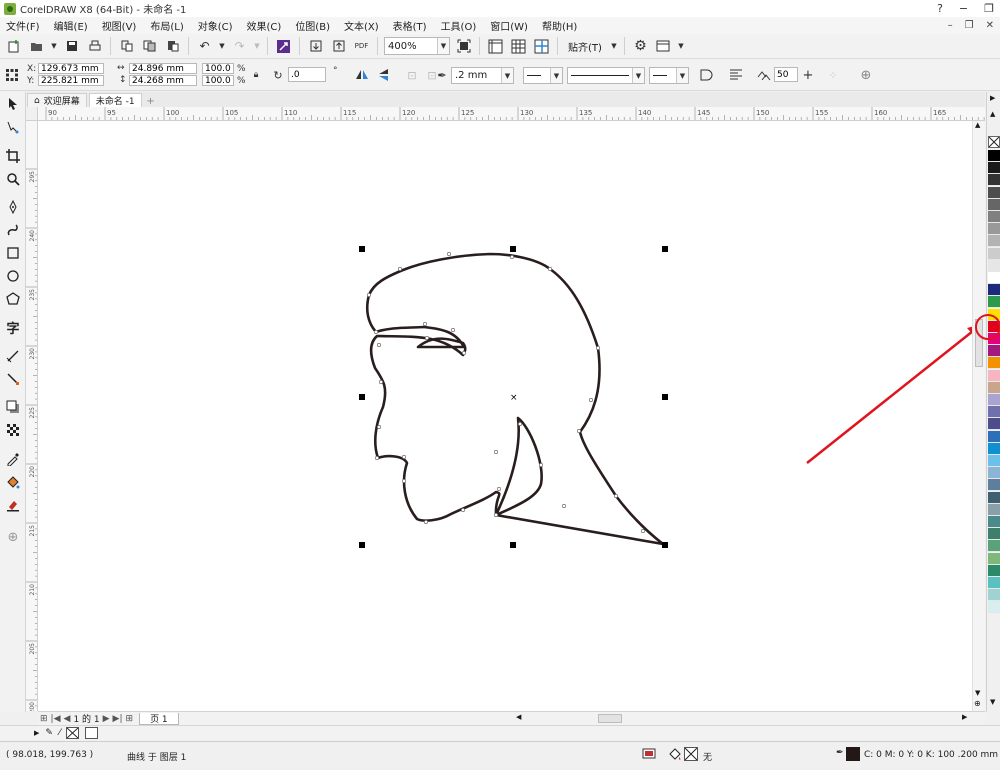 The height and width of the screenshot is (770, 1000). What do you see at coordinates (509, 25) in the screenshot?
I see `menu-window: 窗口(W)` at bounding box center [509, 25].